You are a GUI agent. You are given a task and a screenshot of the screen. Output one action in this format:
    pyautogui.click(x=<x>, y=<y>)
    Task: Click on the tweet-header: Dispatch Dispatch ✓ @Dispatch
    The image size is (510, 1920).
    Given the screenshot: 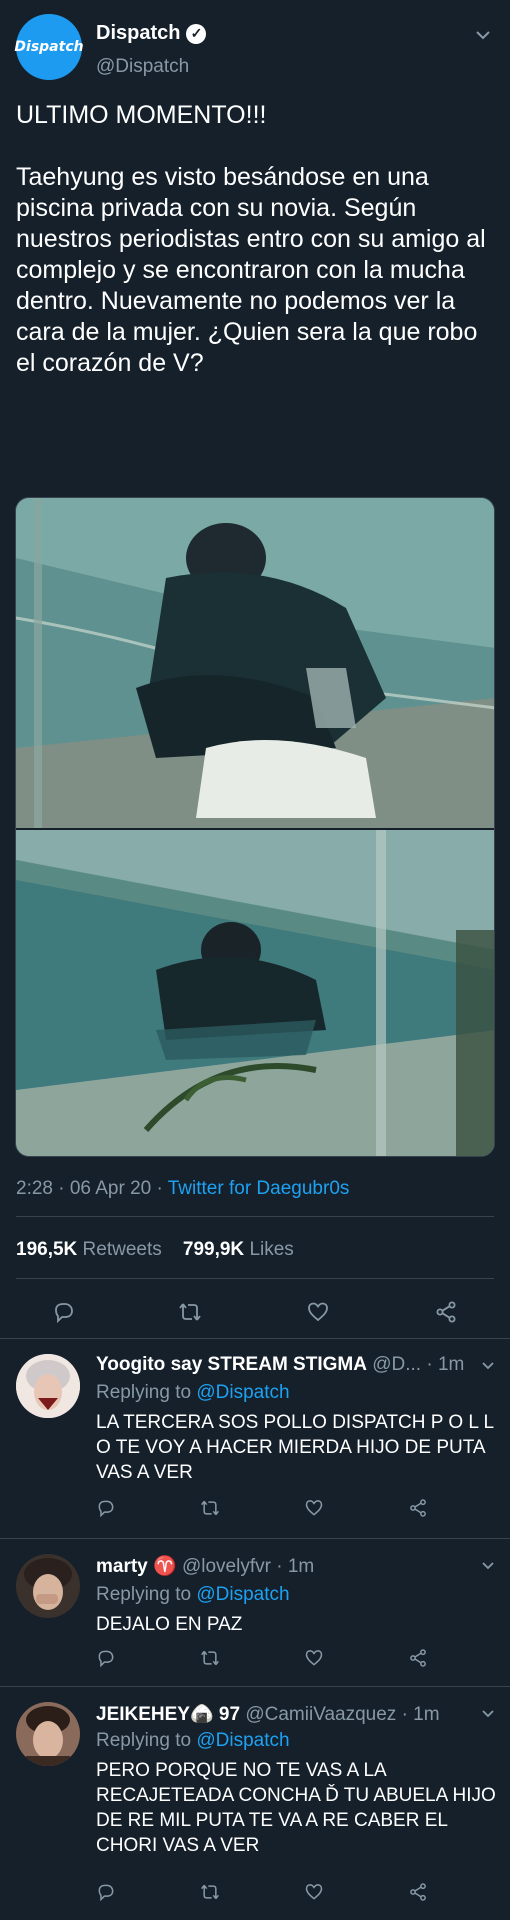 What is the action you would take?
    pyautogui.click(x=255, y=50)
    